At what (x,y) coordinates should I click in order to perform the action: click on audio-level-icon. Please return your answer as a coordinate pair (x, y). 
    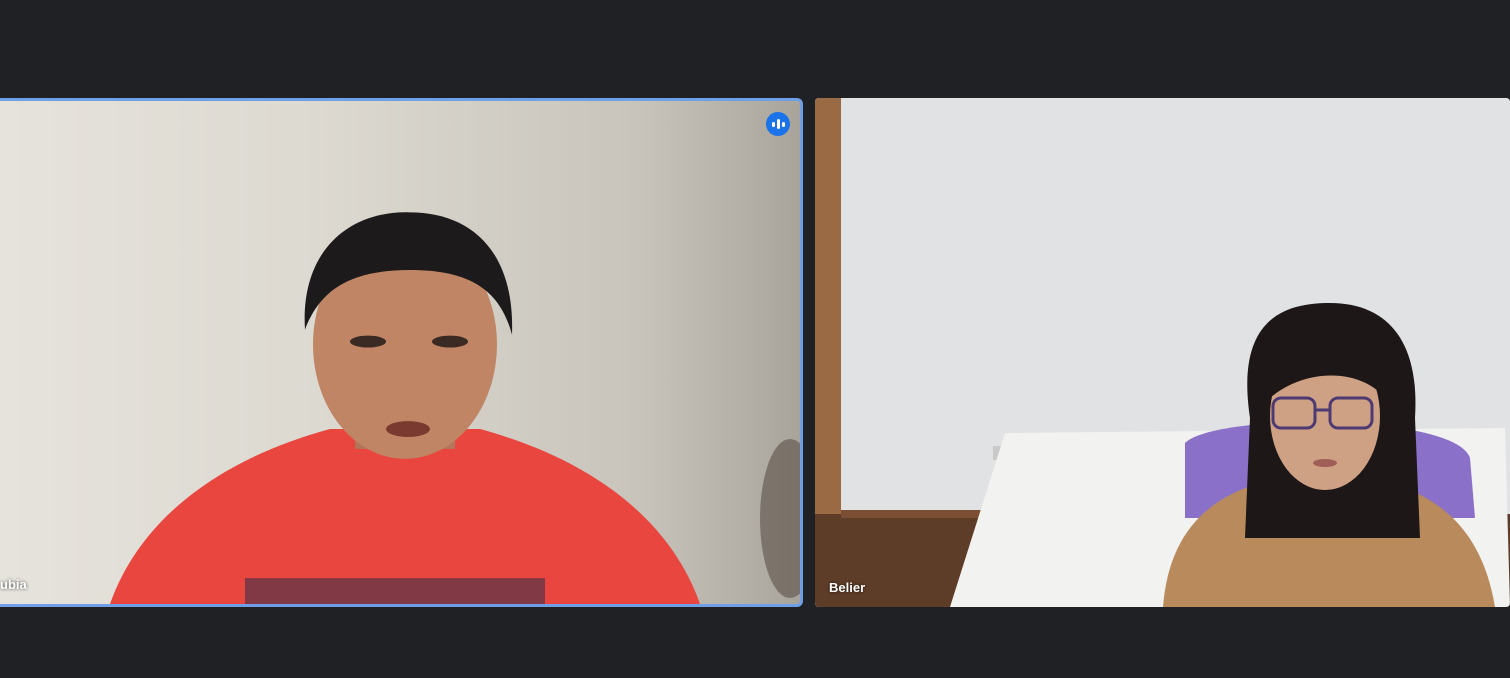
    Looking at the image, I should click on (778, 124).